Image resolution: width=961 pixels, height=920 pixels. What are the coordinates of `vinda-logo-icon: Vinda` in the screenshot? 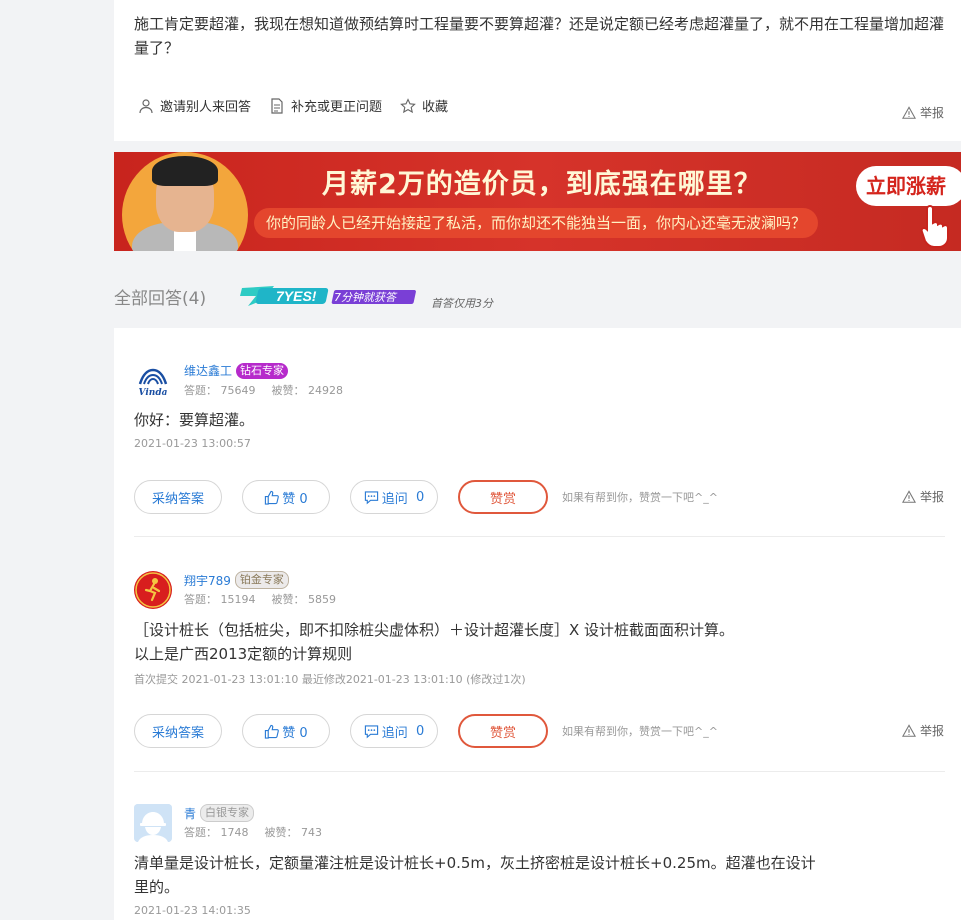 It's located at (153, 383).